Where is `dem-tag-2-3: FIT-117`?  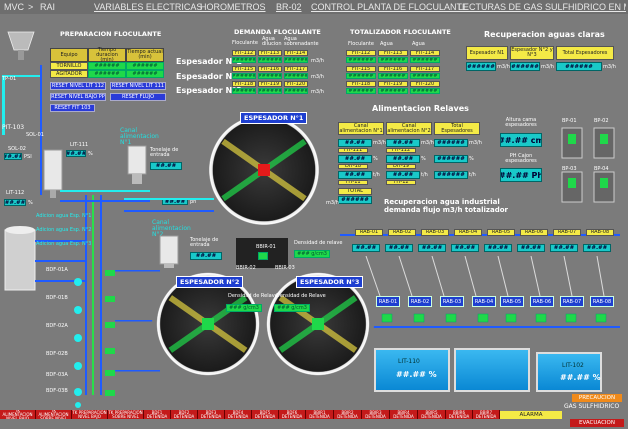 dem-tag-2-3: FIT-117 is located at coordinates (296, 69).